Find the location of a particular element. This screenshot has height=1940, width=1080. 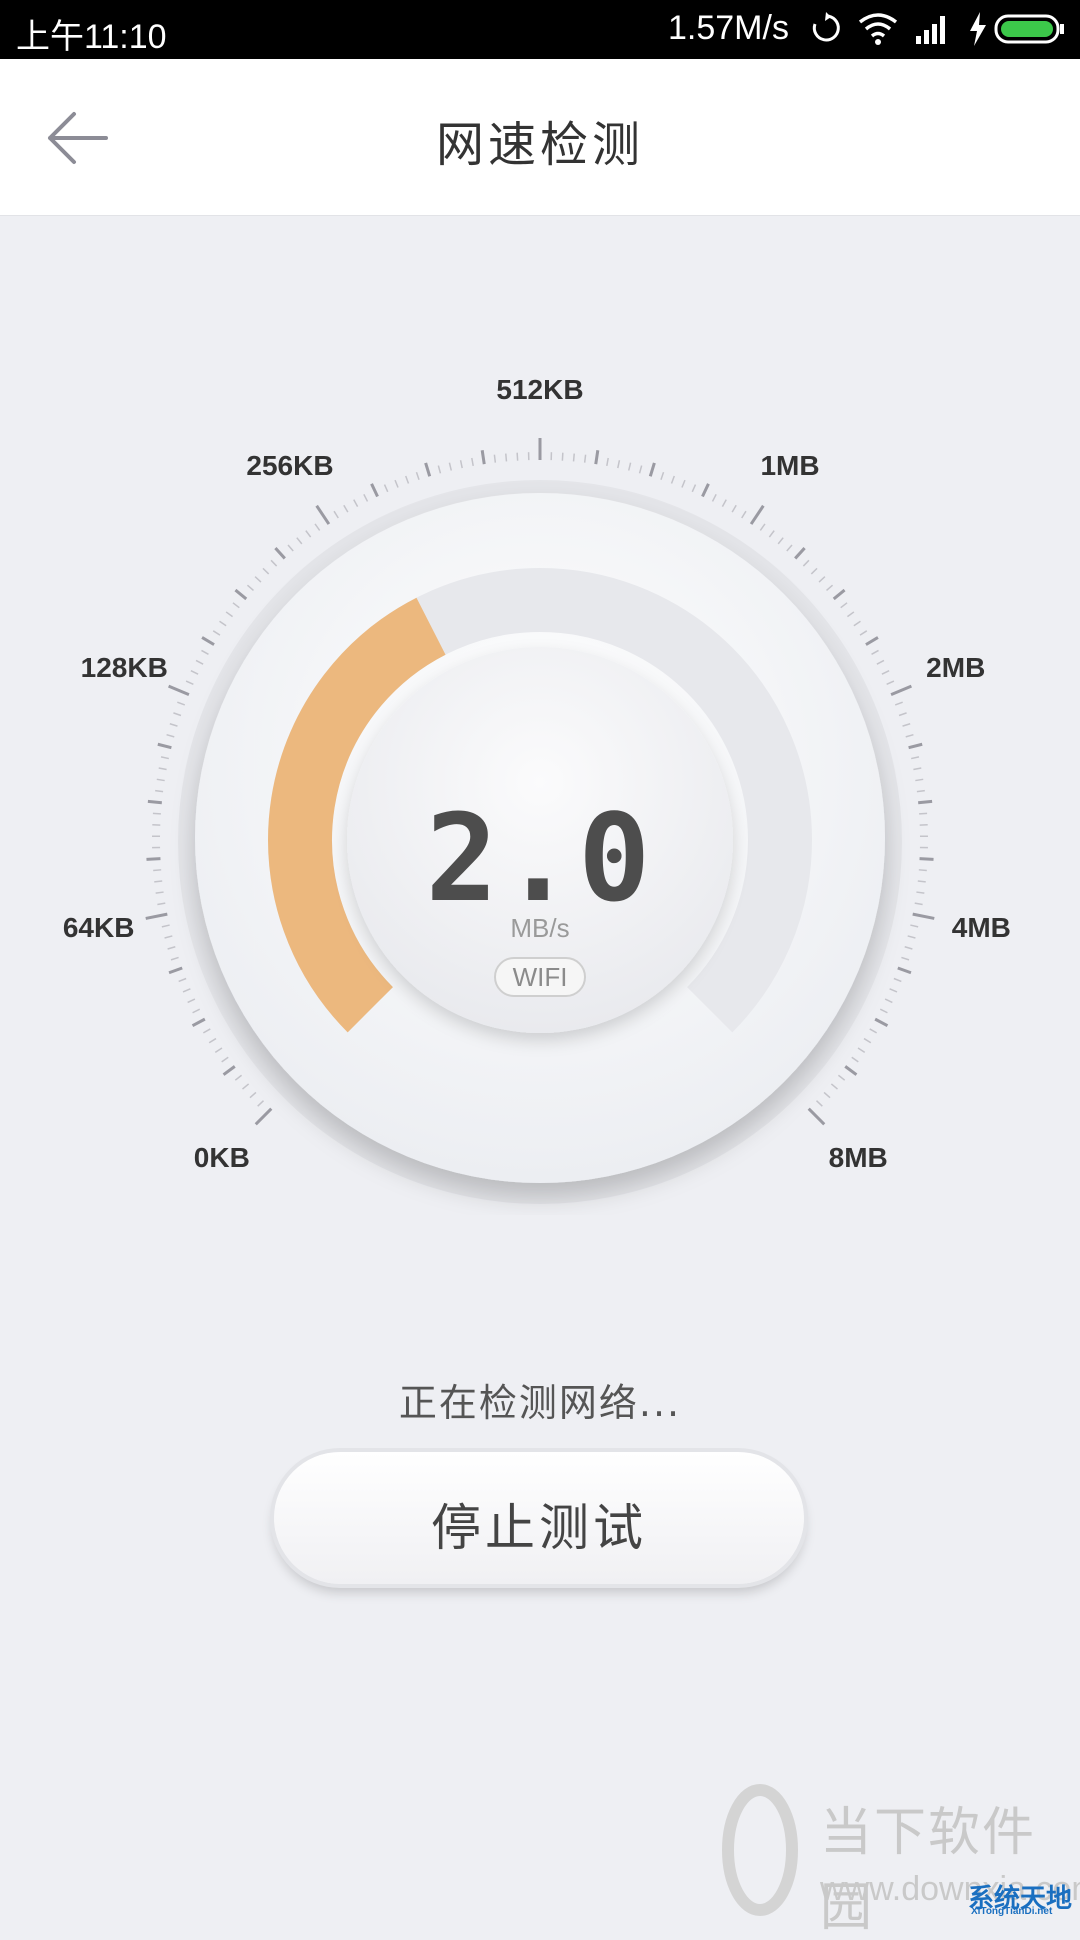

speed-unit: MB/s is located at coordinates (540, 928).